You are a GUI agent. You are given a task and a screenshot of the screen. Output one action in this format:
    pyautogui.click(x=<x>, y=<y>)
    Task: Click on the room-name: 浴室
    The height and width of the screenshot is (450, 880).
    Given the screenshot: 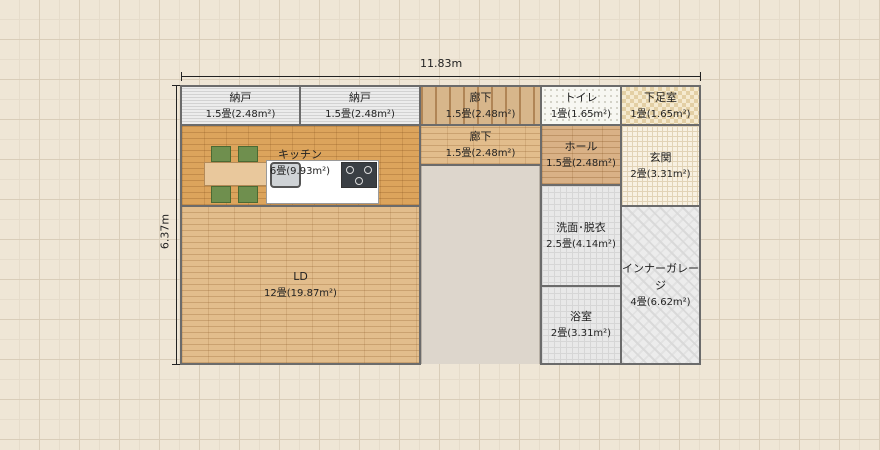 What is the action you would take?
    pyautogui.click(x=581, y=316)
    